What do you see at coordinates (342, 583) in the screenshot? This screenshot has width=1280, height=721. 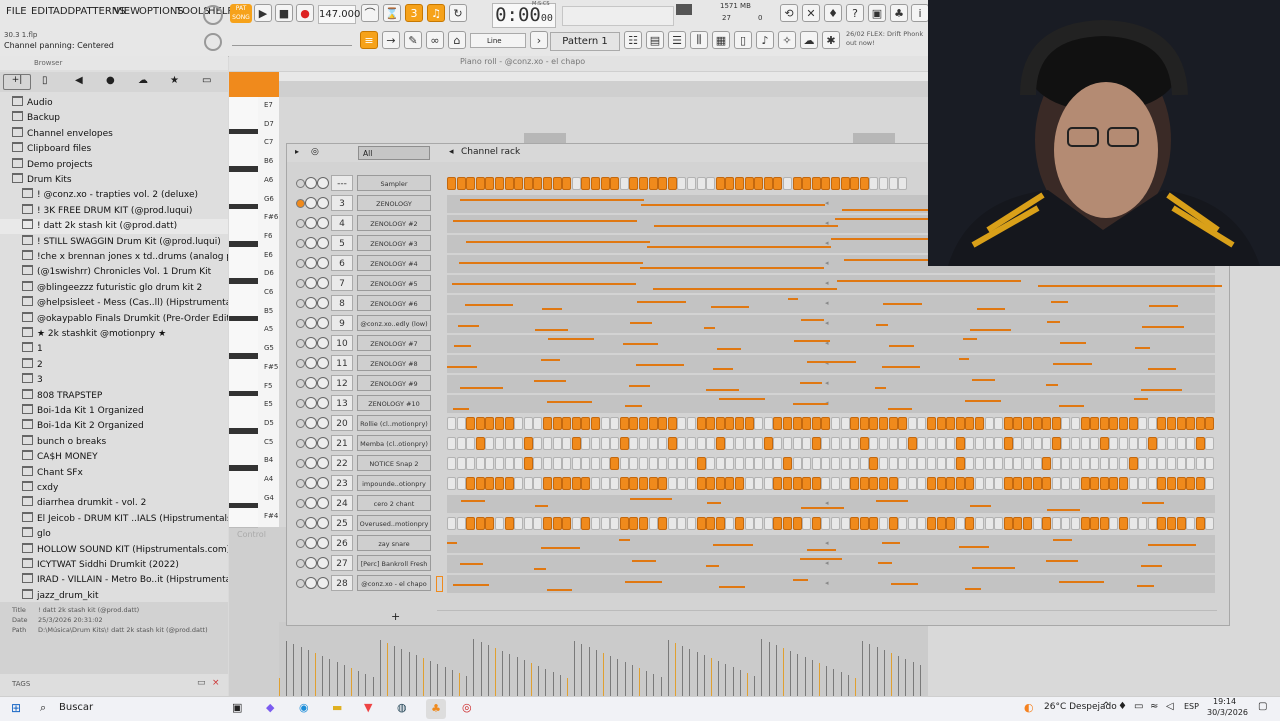 I see `channel-mixer-track: 28` at bounding box center [342, 583].